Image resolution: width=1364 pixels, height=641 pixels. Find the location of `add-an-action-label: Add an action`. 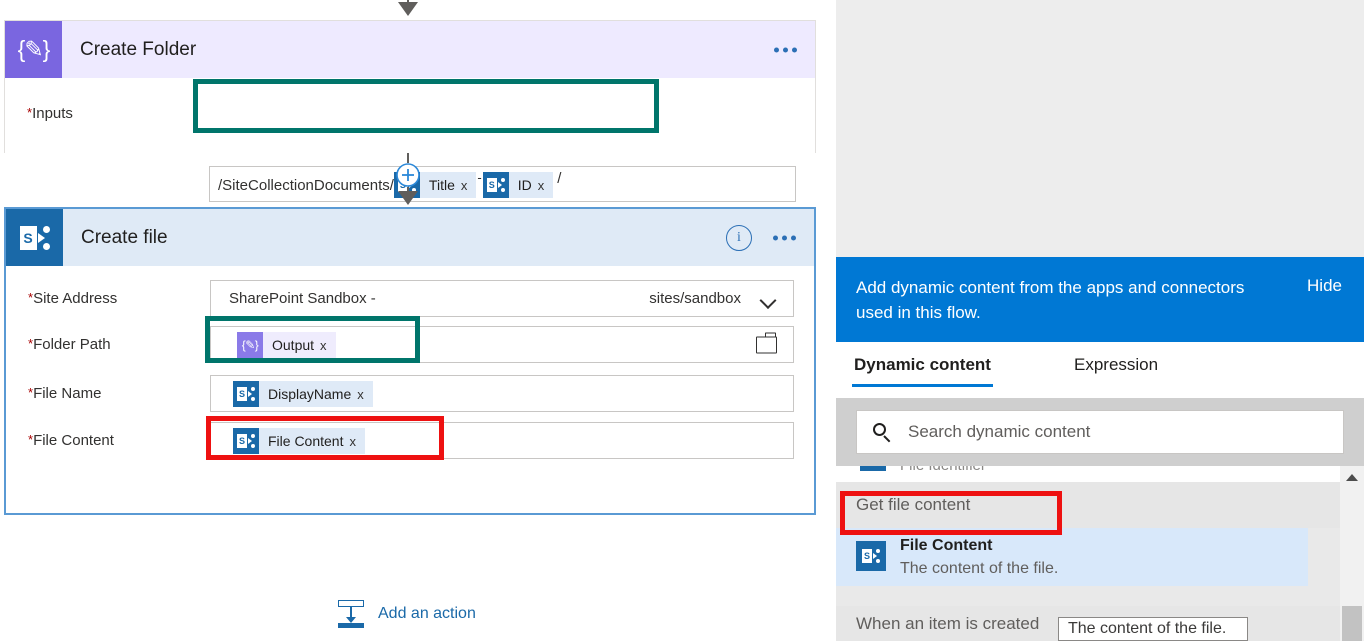

add-an-action-label: Add an action is located at coordinates (427, 613).